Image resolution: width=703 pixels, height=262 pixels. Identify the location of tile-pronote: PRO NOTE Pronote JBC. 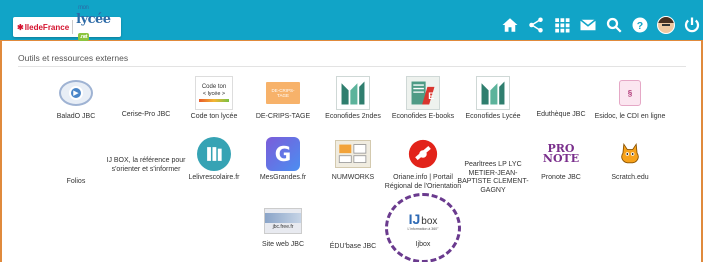
(561, 160).